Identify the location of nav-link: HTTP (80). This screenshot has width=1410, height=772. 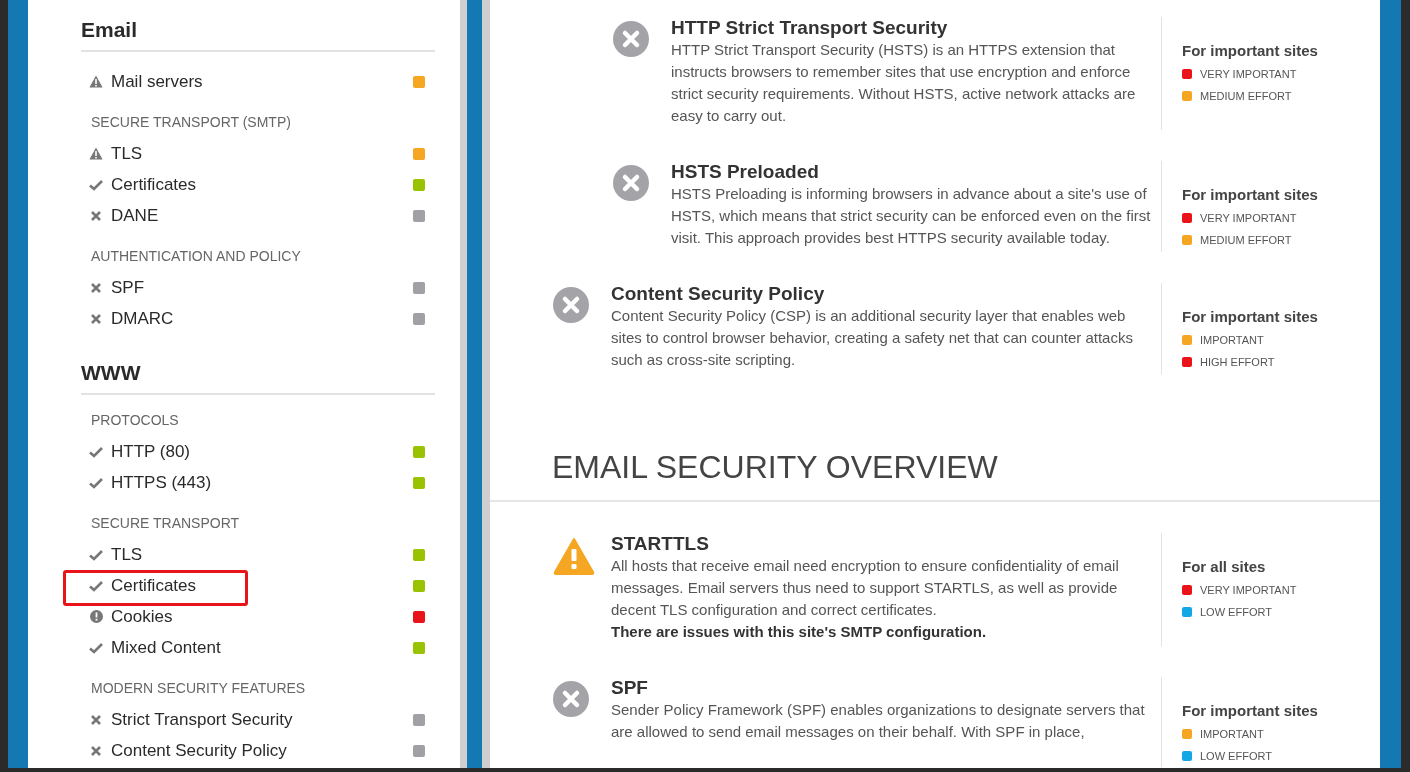
(262, 451).